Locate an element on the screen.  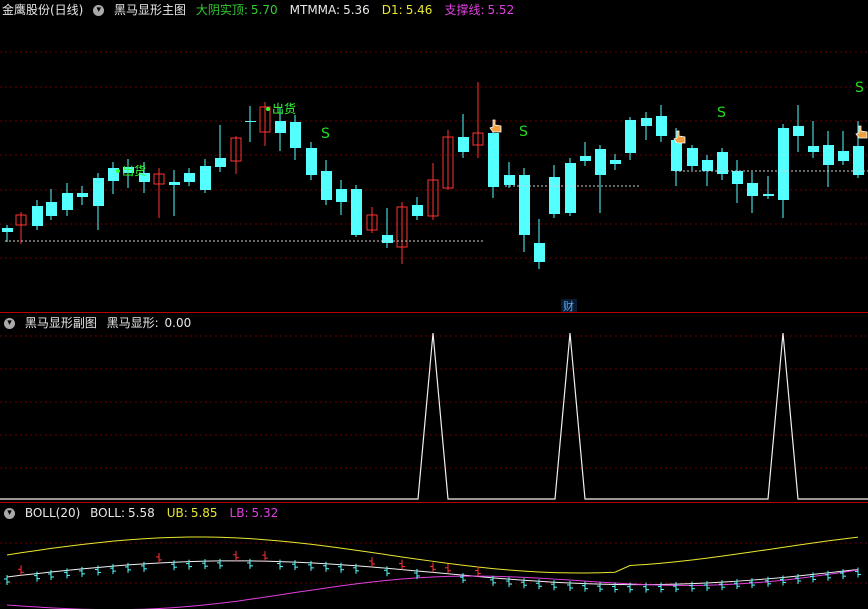
main-indicator-value: 5.36 is located at coordinates (356, 10).